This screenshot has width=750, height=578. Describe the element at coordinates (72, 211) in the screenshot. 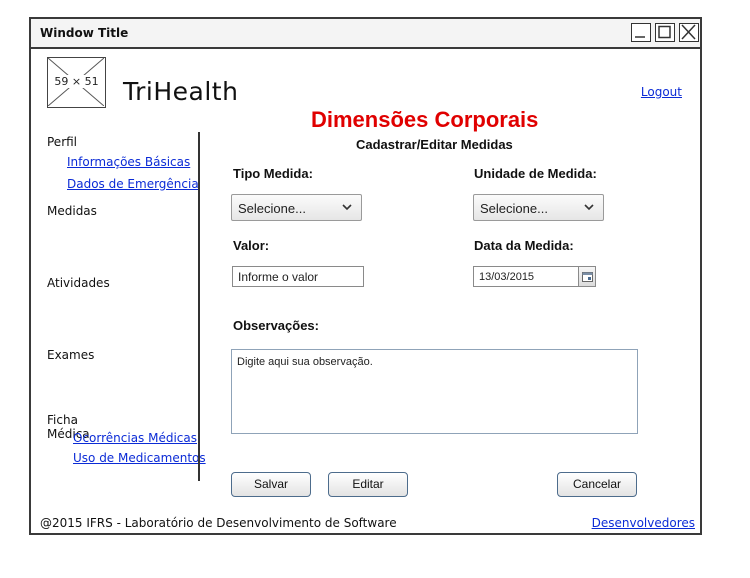

I see `sidebar-section-medidas: Medidas` at that location.